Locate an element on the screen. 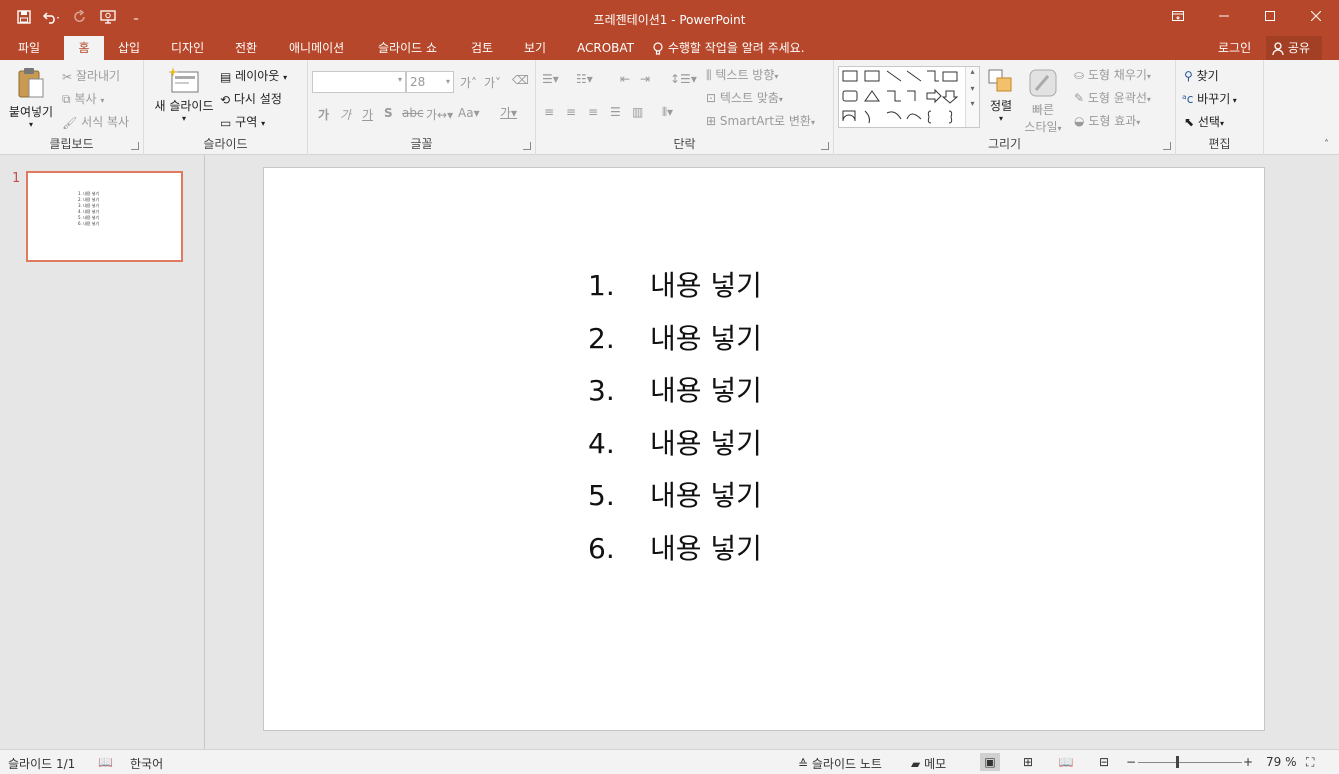  share-button: 공유 is located at coordinates (1294, 48).